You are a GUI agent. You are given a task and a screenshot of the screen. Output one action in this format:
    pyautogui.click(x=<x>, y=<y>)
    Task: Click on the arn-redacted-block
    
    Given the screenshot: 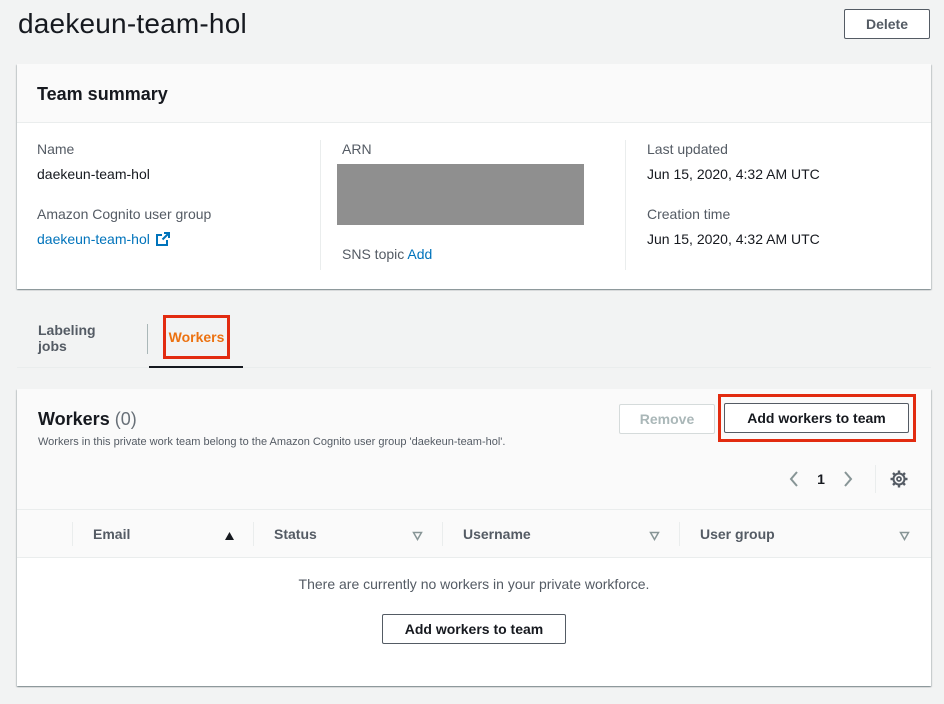 What is the action you would take?
    pyautogui.click(x=460, y=194)
    